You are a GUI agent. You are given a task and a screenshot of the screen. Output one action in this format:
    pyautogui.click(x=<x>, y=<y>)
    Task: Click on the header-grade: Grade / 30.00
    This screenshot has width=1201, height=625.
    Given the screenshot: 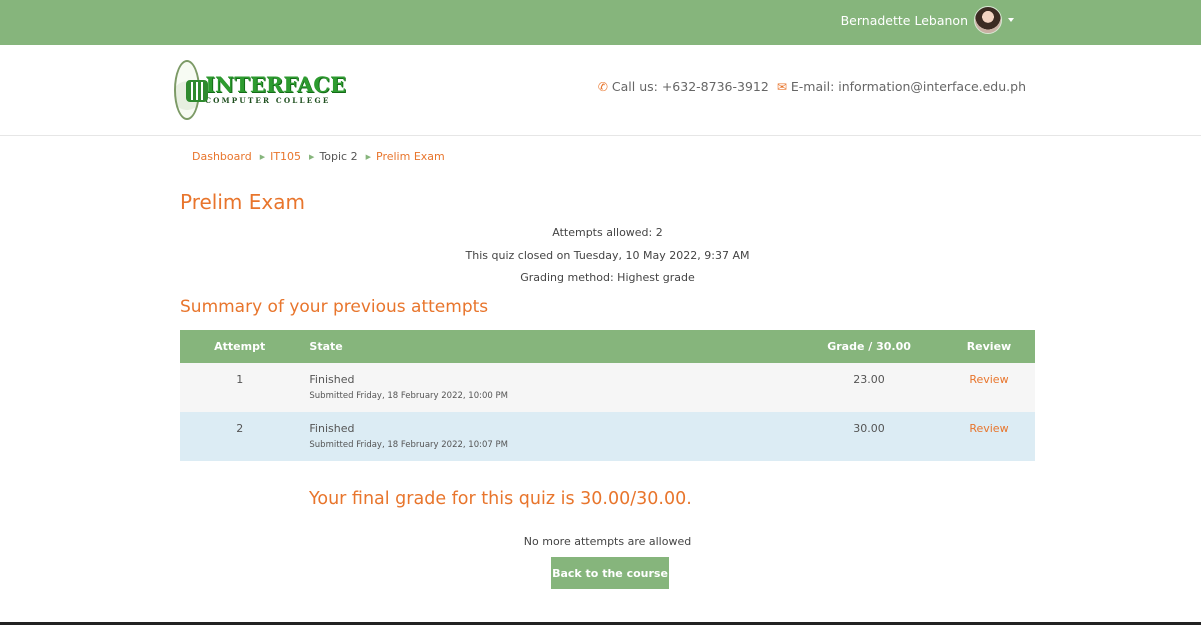 What is the action you would take?
    pyautogui.click(x=869, y=346)
    